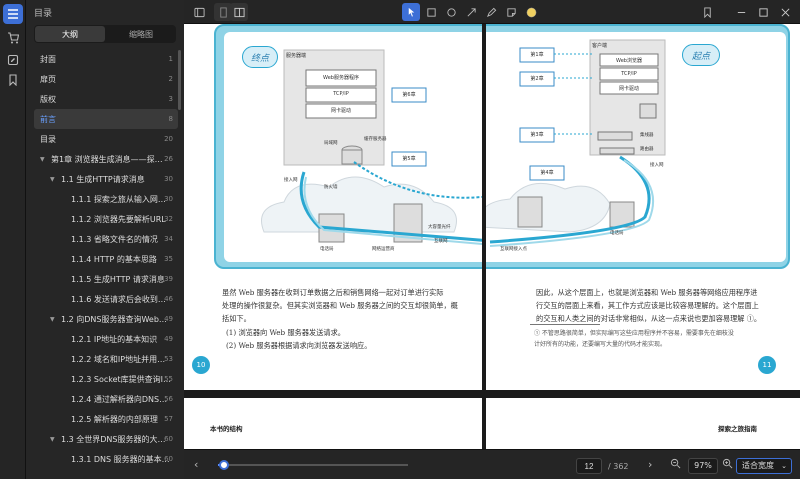  Describe the element at coordinates (313, 465) in the screenshot. I see `page-slider` at that location.